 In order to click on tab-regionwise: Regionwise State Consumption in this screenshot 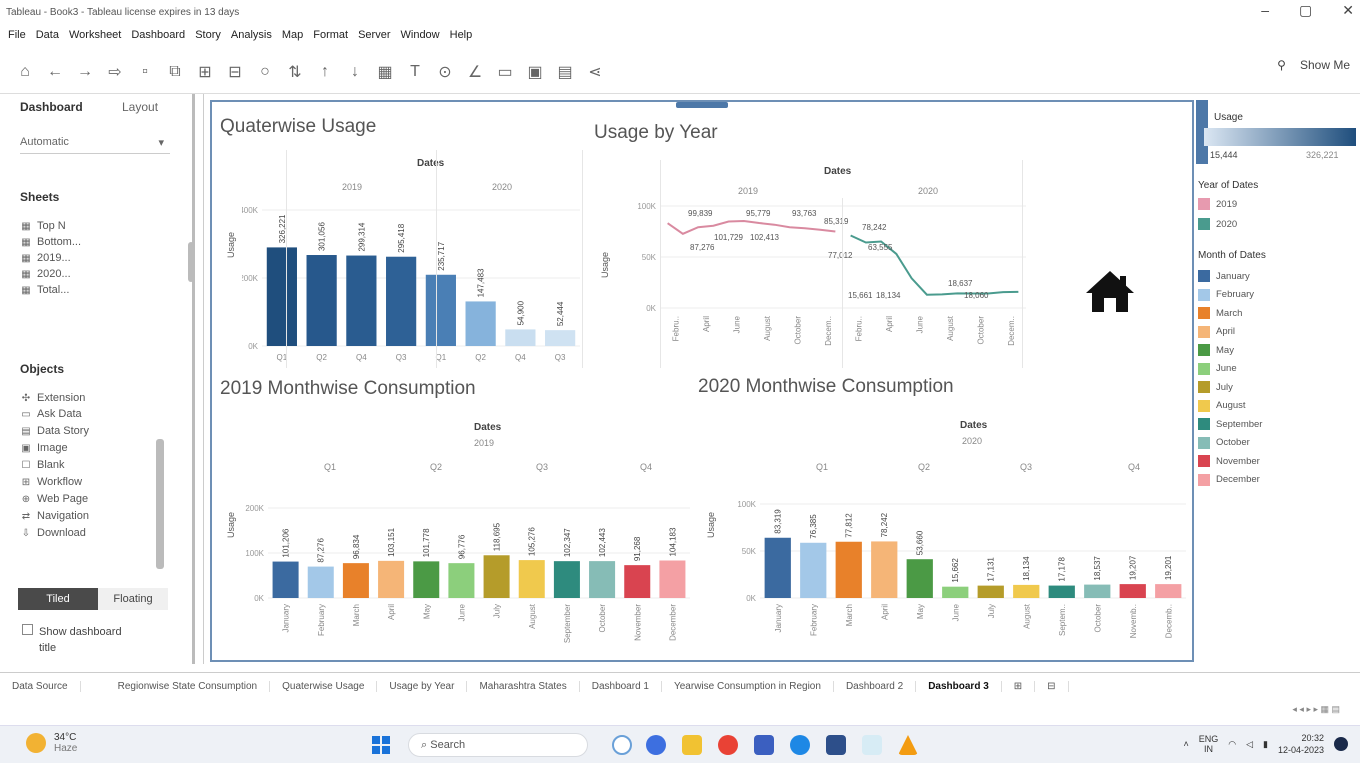, I will do `click(188, 686)`.